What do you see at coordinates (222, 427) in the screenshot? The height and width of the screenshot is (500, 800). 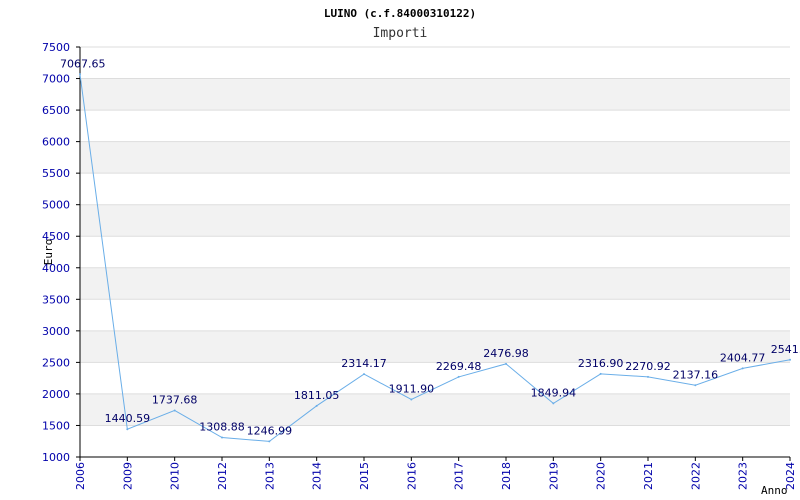 I see `data-label: 1308.88` at bounding box center [222, 427].